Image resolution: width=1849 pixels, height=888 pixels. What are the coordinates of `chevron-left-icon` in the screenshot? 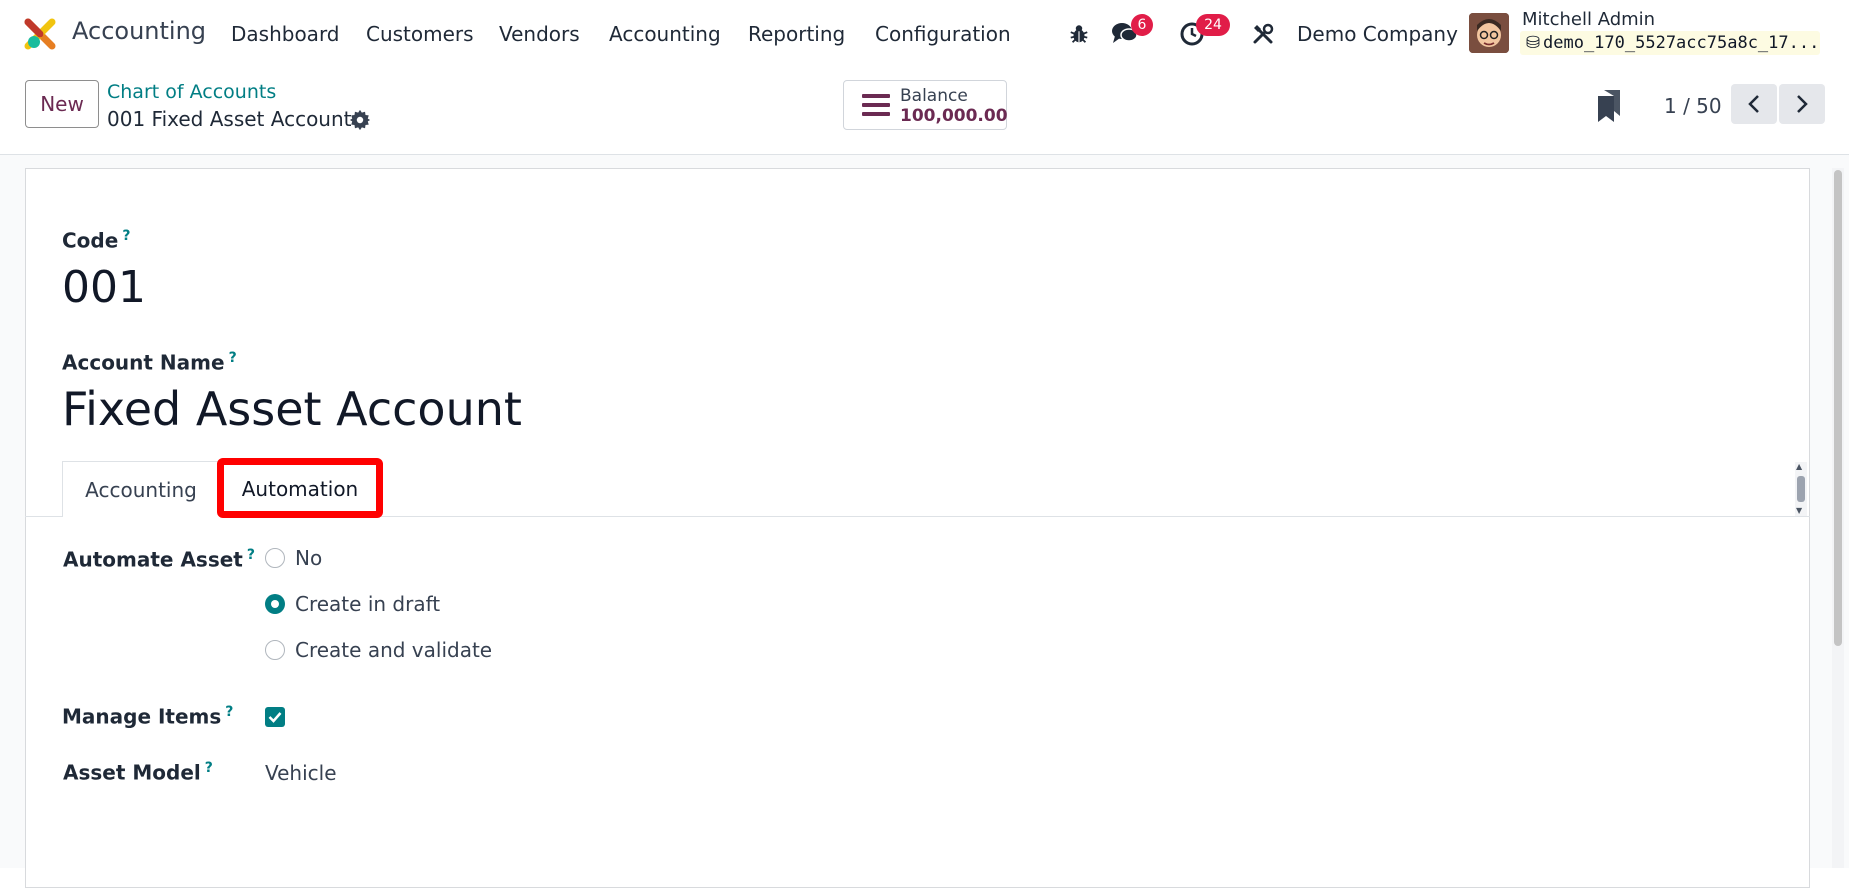 It's located at (1753, 104).